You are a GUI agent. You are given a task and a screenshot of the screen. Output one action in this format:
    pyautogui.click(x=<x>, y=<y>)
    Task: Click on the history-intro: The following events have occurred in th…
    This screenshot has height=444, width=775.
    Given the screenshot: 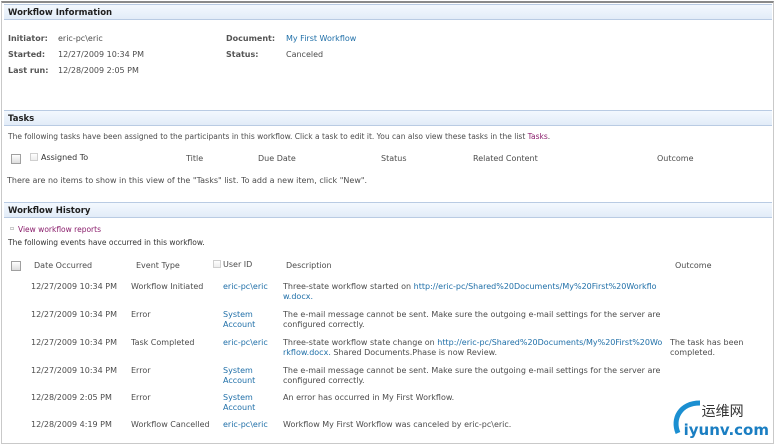 What is the action you would take?
    pyautogui.click(x=106, y=242)
    